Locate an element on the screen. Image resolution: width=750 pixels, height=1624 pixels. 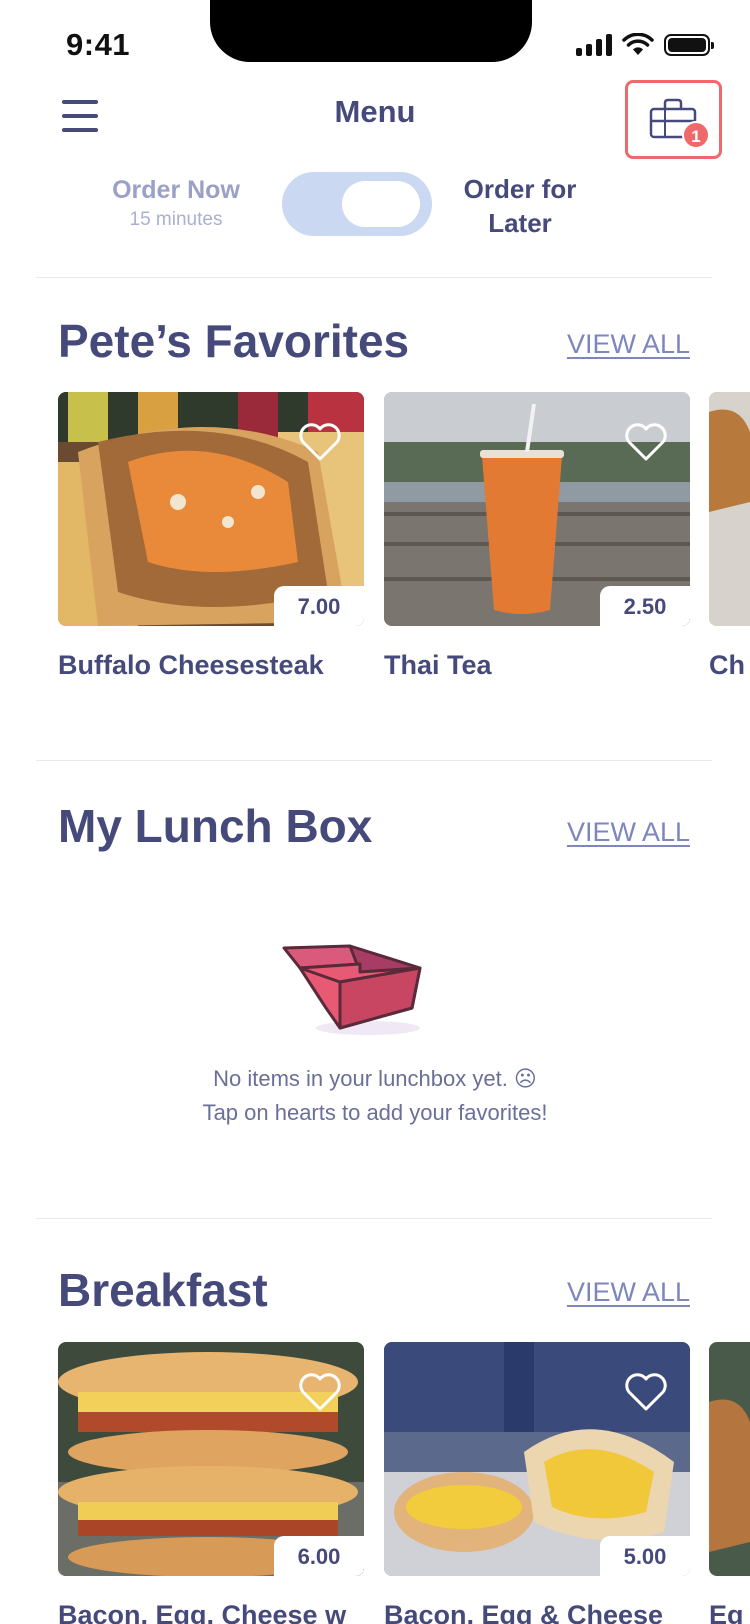
item-name-partial: Ch is located at coordinates (727, 665).